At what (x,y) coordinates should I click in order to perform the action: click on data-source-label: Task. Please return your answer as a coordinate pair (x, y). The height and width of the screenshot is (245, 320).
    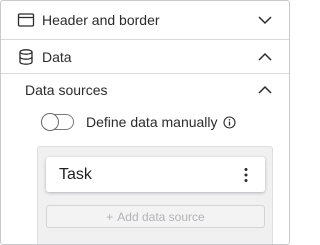
    Looking at the image, I should click on (75, 174).